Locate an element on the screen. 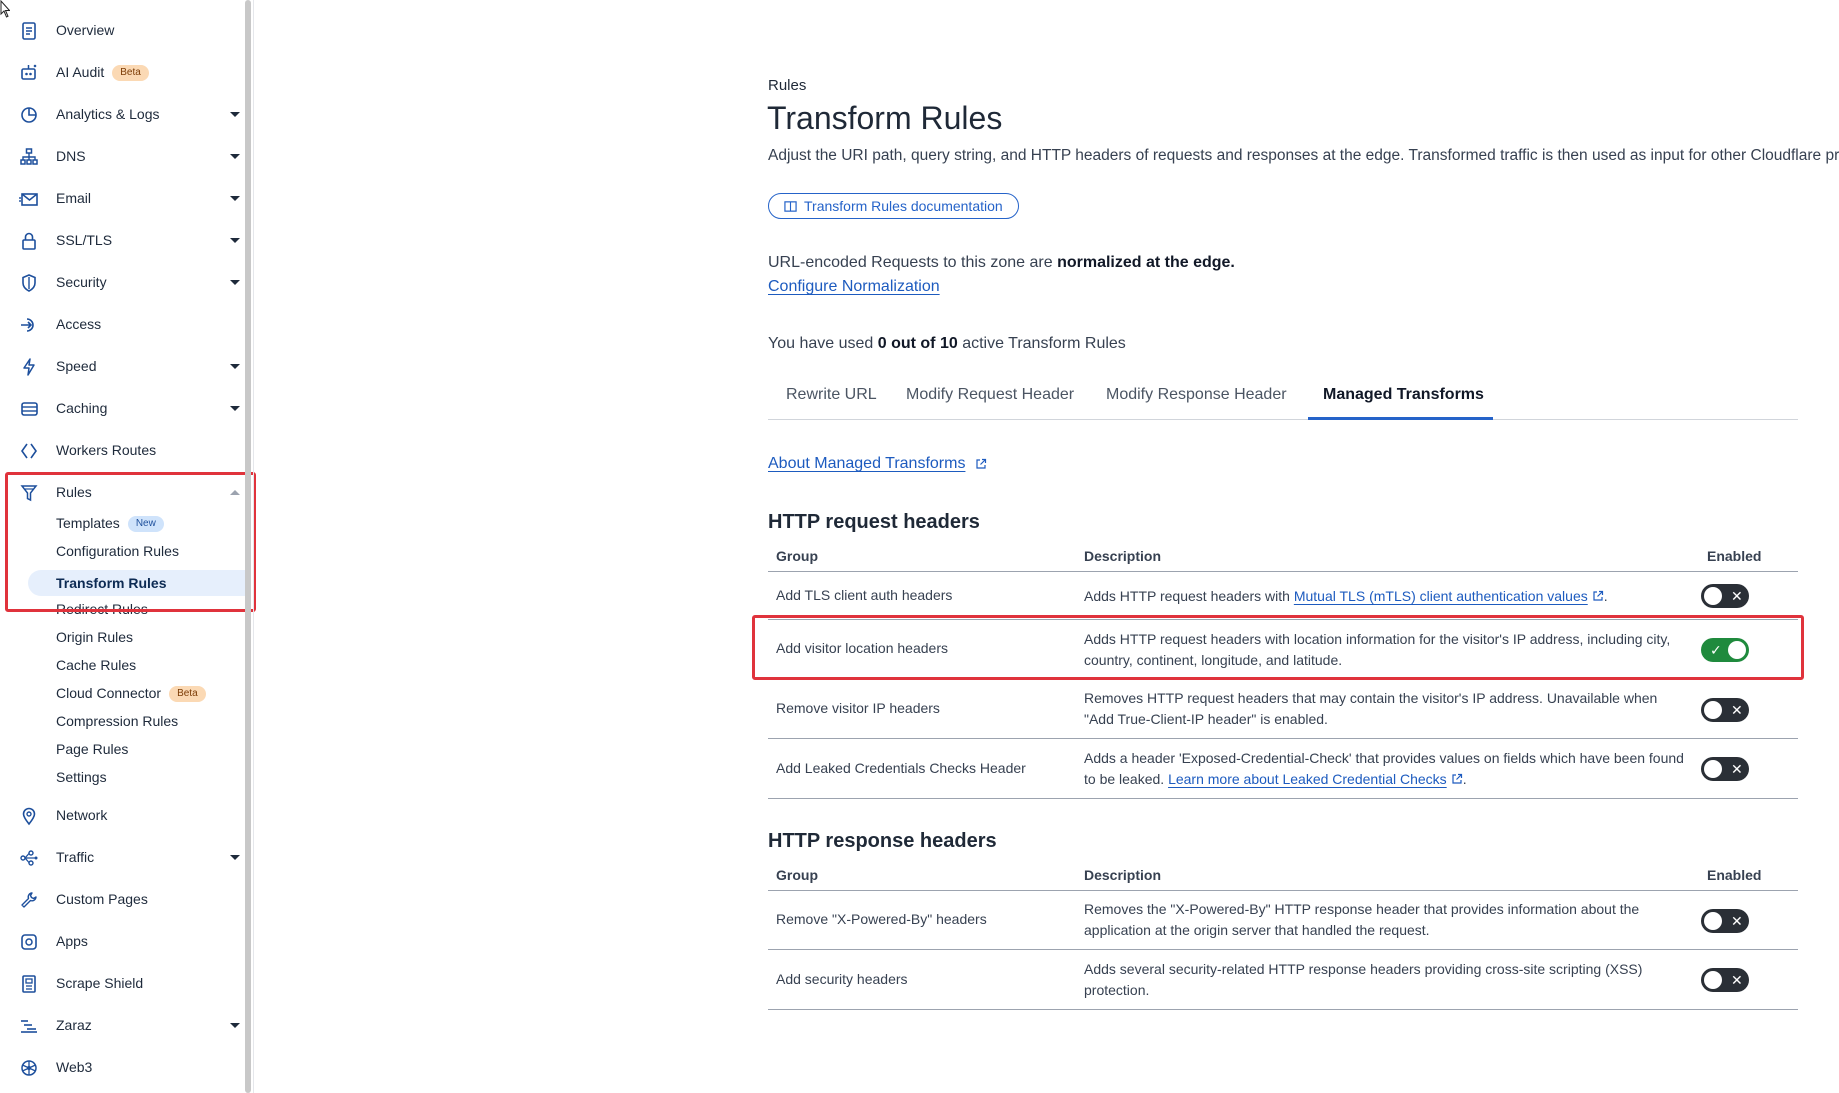 Image resolution: width=1839 pixels, height=1093 pixels. tab-managed-transforms: Managed Transforms is located at coordinates (1403, 395).